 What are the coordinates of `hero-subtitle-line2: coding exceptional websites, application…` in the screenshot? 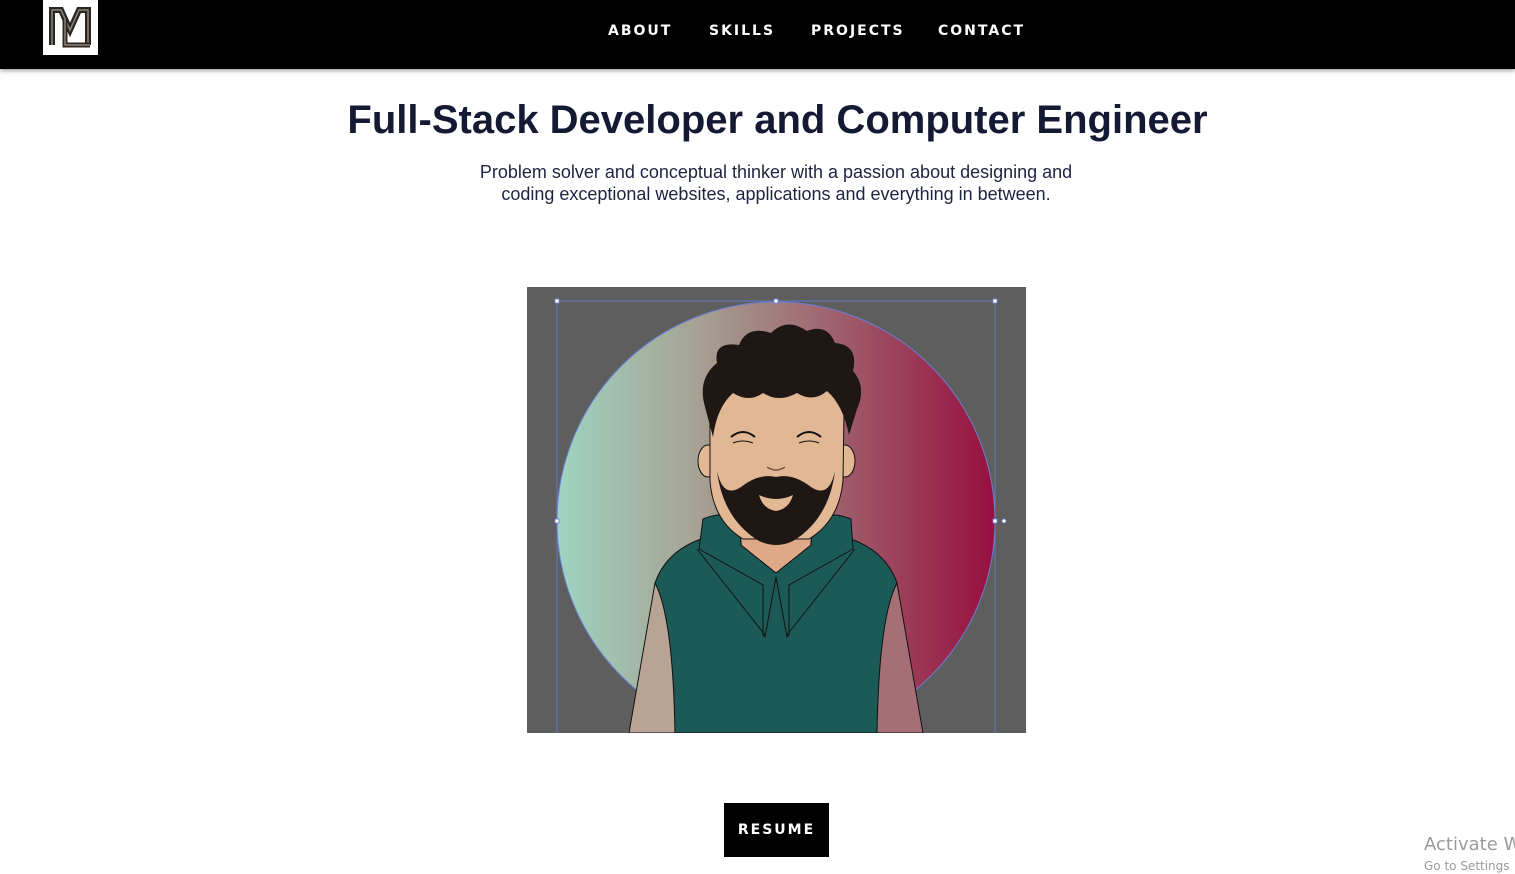 It's located at (776, 194).